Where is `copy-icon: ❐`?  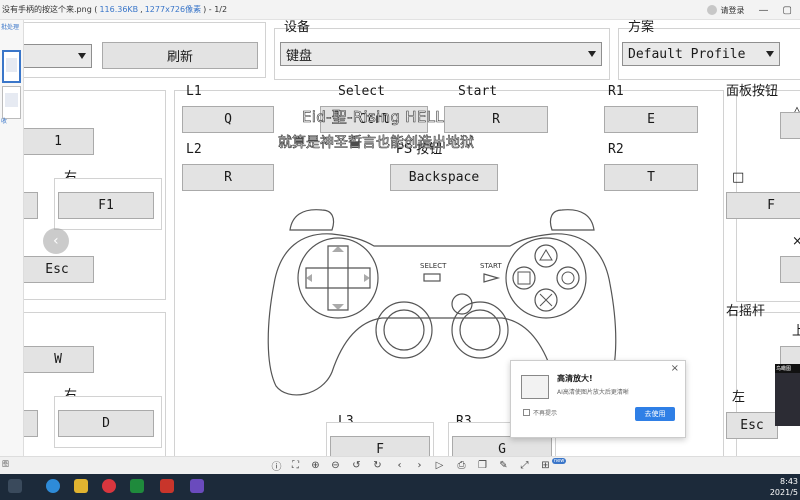
copy-icon: ❐ is located at coordinates (482, 465).